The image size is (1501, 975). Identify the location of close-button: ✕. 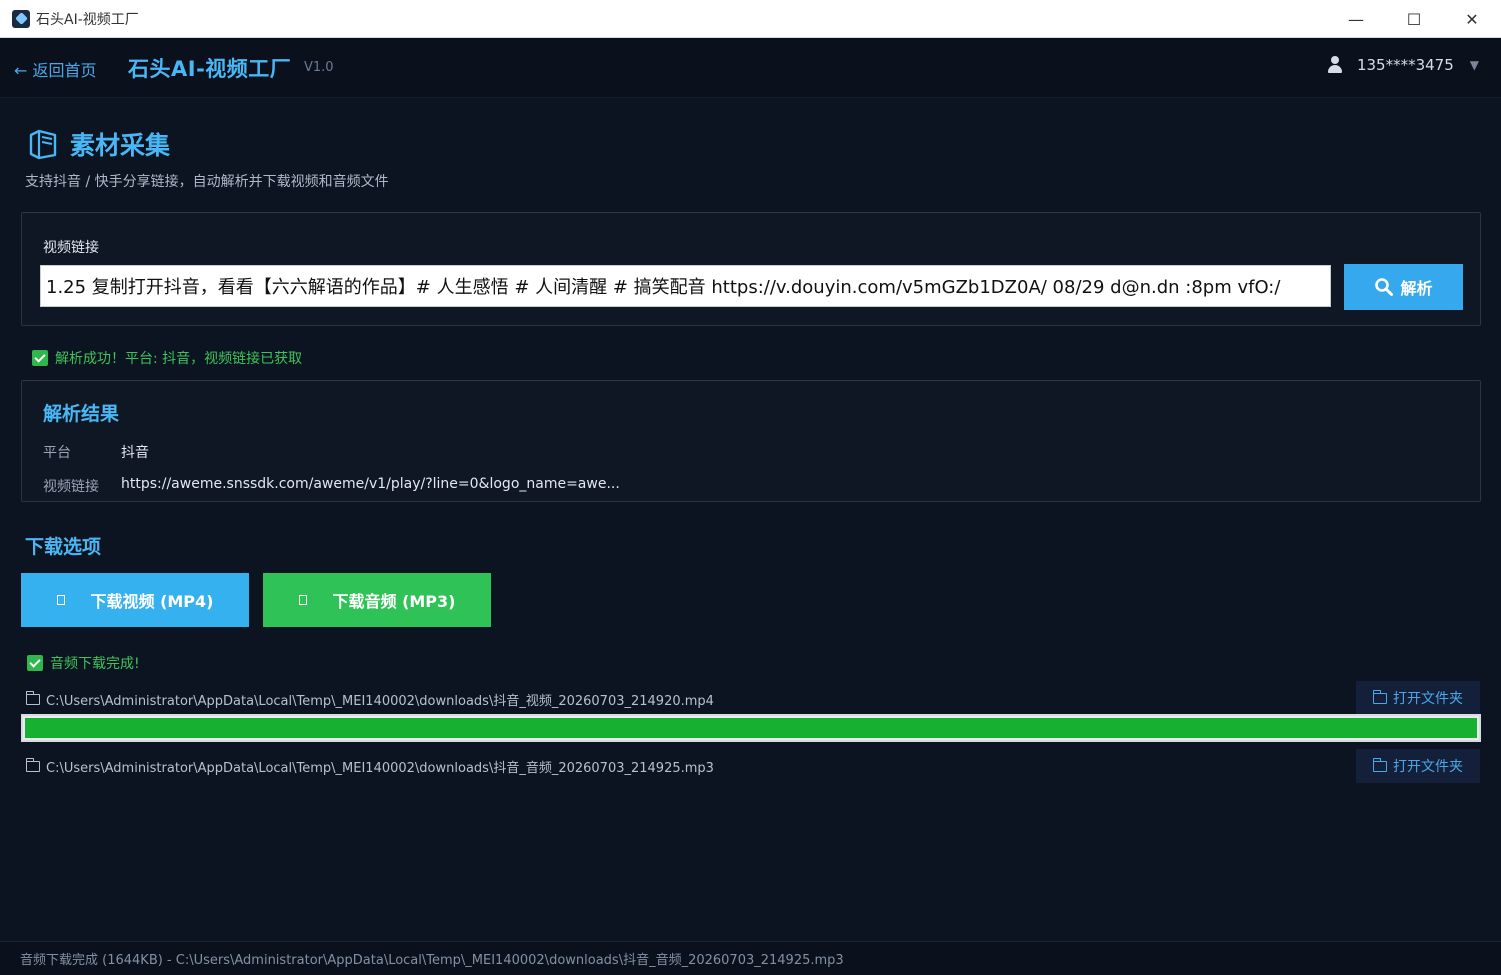
(1472, 19).